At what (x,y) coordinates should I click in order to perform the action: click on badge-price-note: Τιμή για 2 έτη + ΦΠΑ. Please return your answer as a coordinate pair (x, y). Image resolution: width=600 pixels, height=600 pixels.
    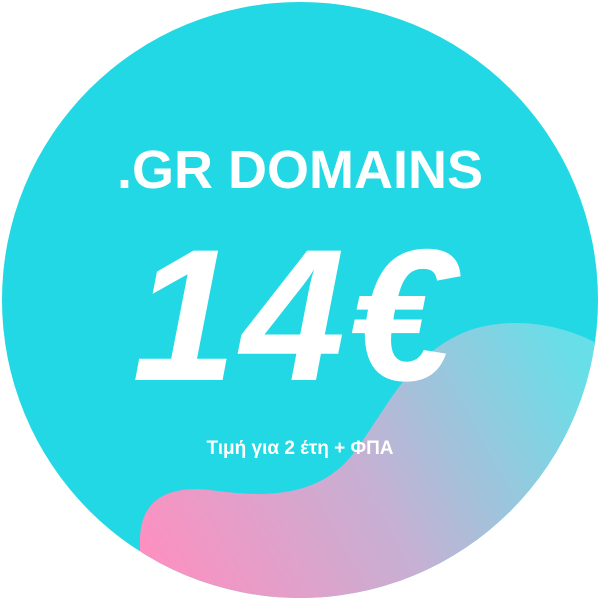
    Looking at the image, I should click on (300, 448).